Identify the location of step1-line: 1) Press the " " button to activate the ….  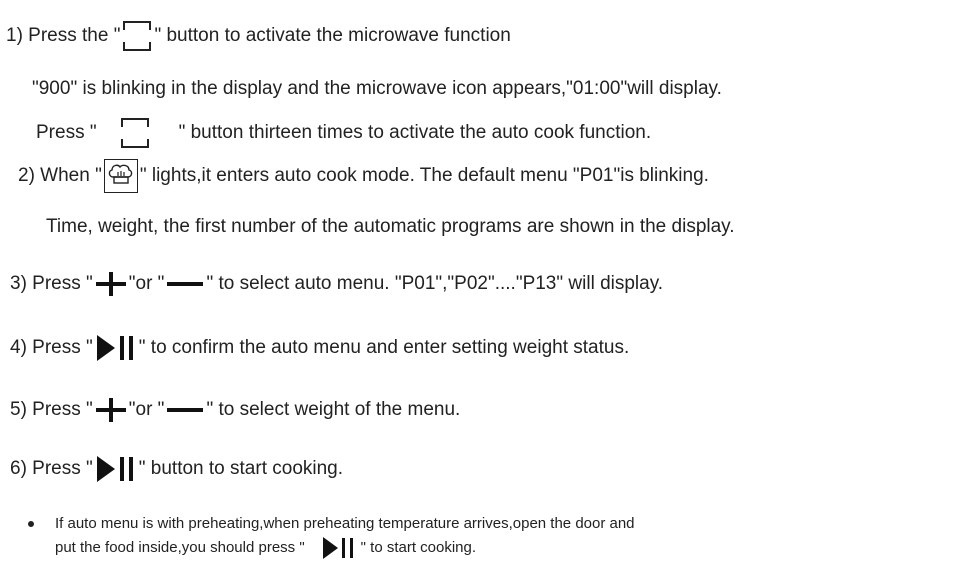
(258, 36).